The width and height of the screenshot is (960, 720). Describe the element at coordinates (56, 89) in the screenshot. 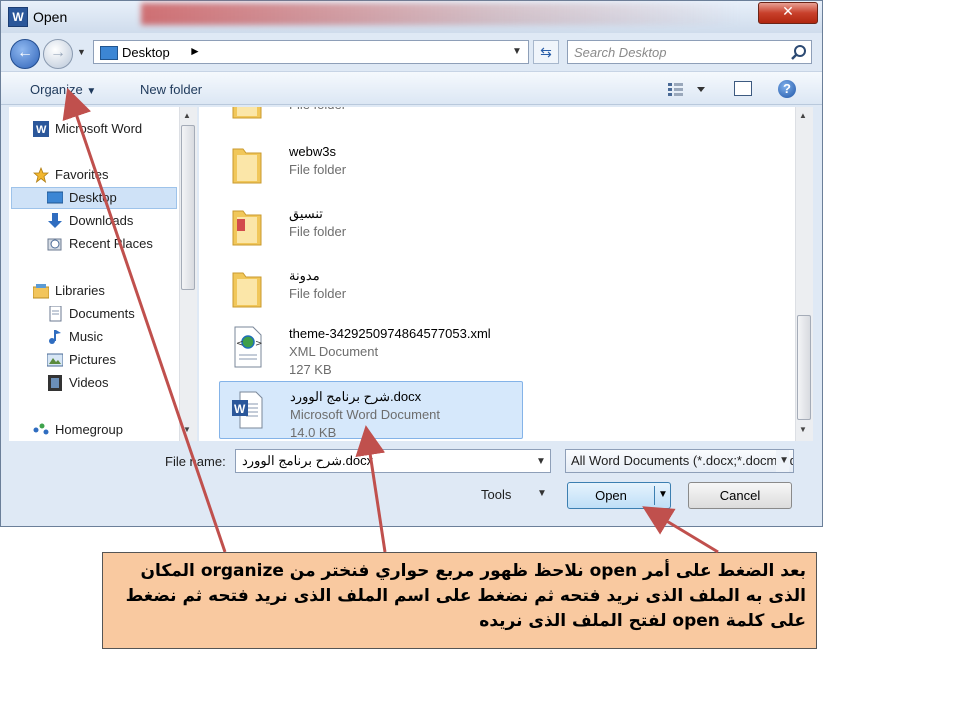

I see `organize-label: Organize` at that location.